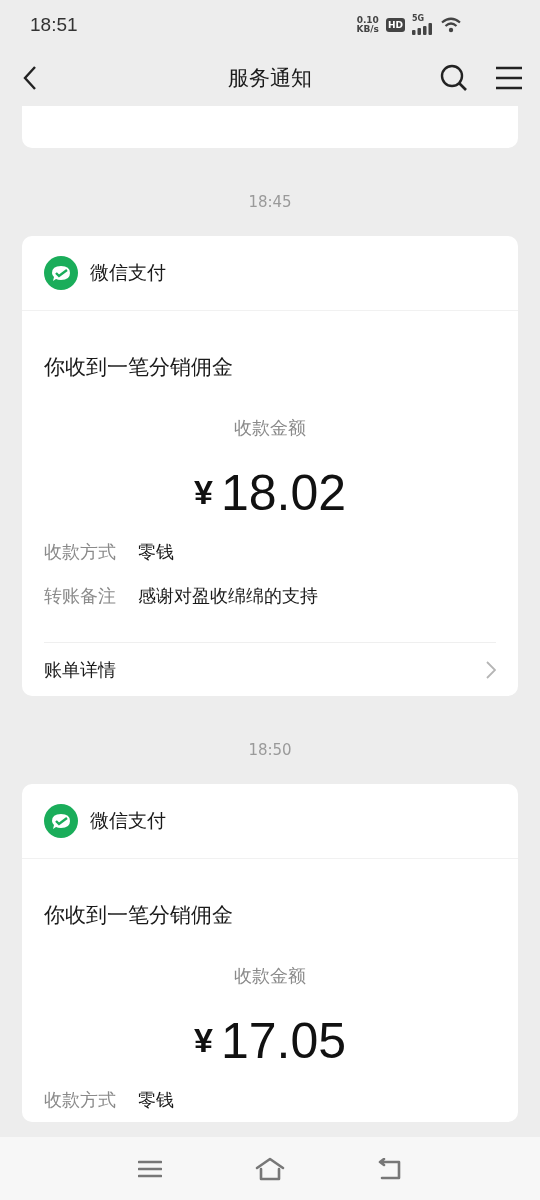 The image size is (540, 1200). Describe the element at coordinates (270, 78) in the screenshot. I see `page-title: 服务通知` at that location.